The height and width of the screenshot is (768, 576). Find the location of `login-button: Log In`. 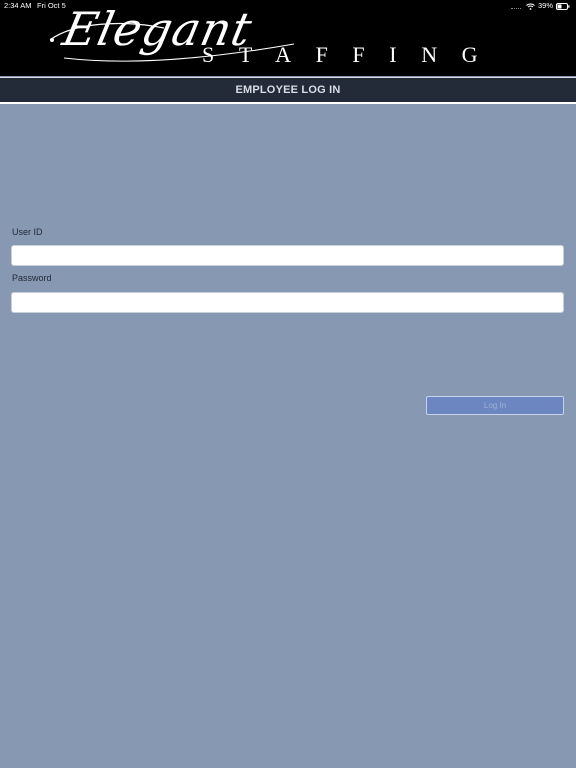

login-button: Log In is located at coordinates (495, 405).